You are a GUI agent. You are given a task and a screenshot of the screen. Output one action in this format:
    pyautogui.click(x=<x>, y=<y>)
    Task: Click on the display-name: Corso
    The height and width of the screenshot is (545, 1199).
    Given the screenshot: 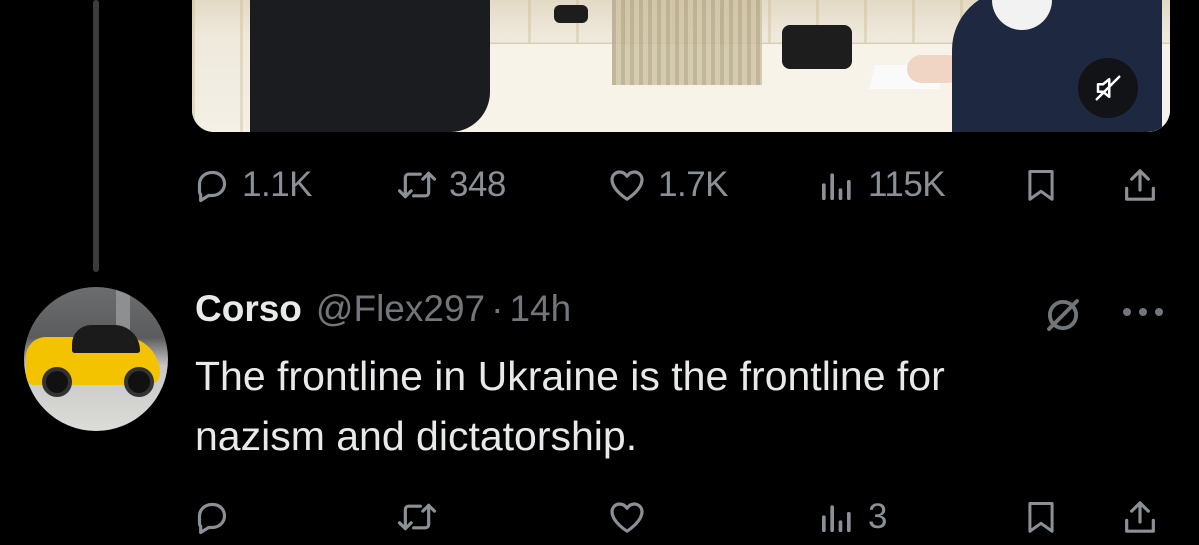 What is the action you would take?
    pyautogui.click(x=248, y=309)
    